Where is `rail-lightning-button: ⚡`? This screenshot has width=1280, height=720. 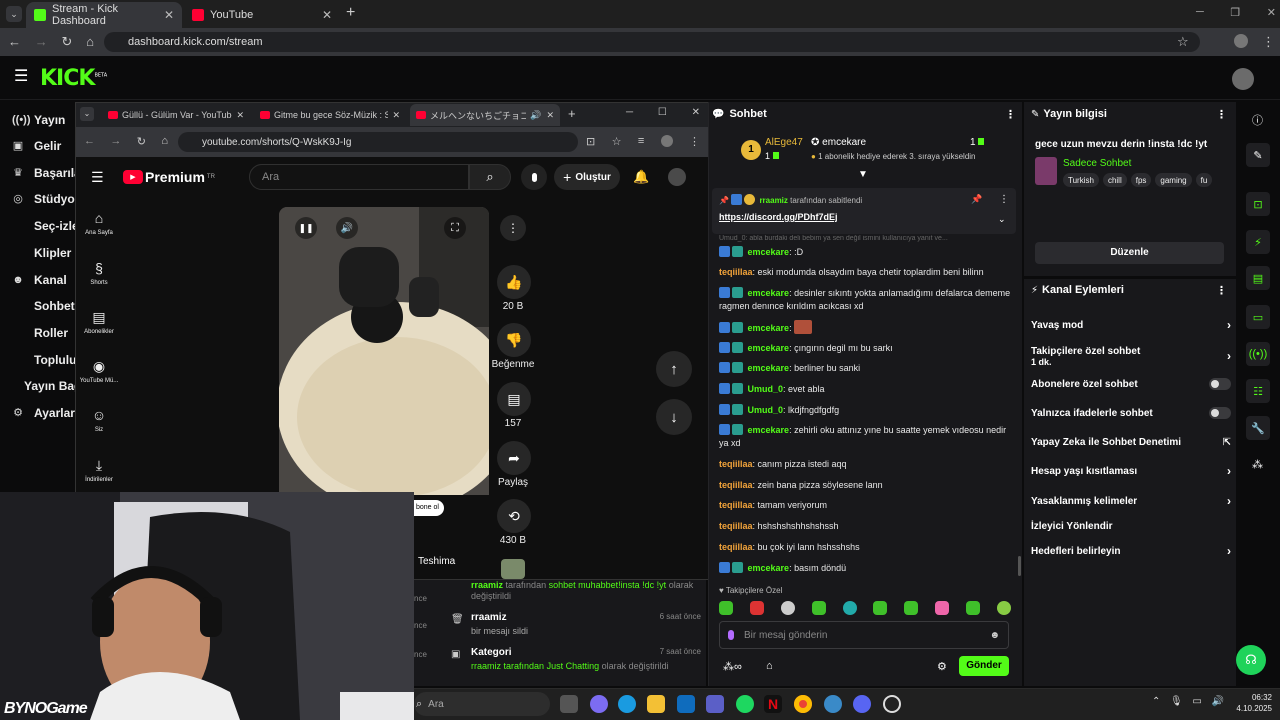 rail-lightning-button: ⚡ is located at coordinates (1258, 242).